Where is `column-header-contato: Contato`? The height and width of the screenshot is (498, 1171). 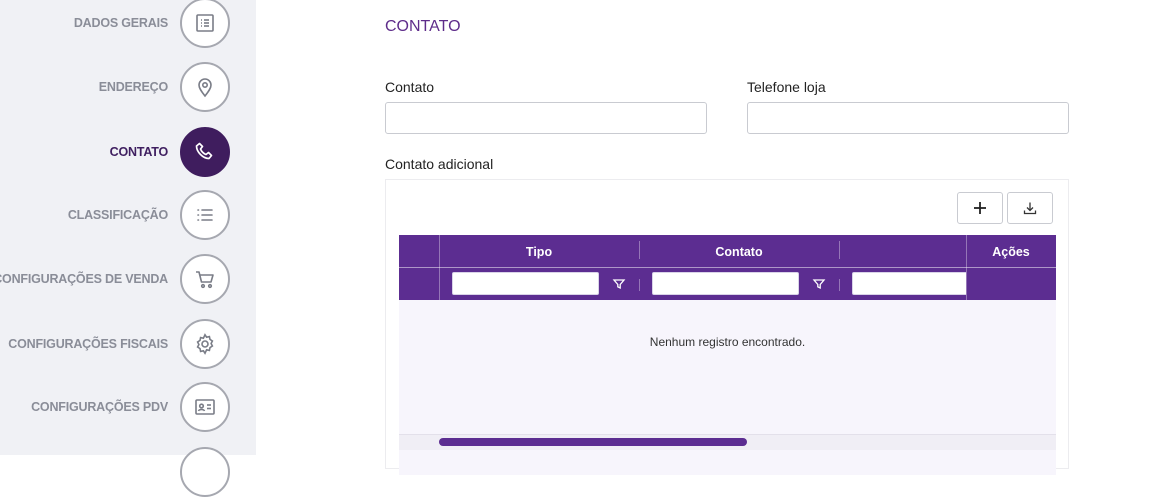 column-header-contato: Contato is located at coordinates (739, 252).